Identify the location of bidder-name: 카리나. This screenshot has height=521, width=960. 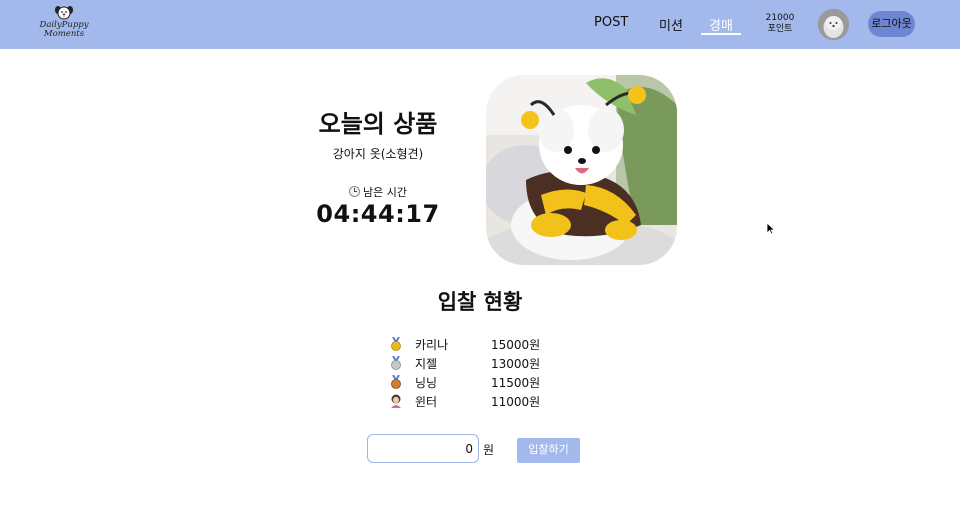
(432, 345).